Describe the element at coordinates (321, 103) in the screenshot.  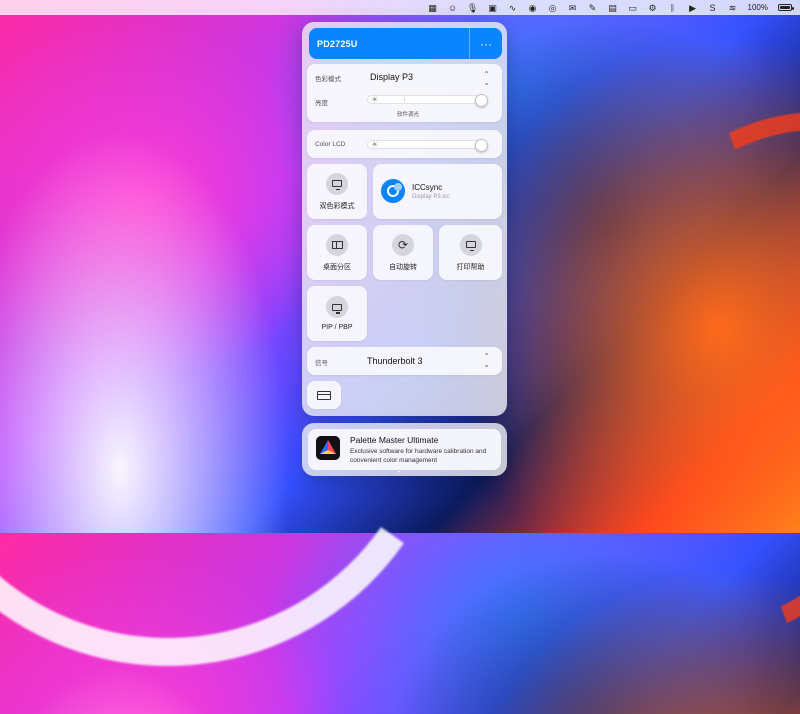
I see `brightness-label: 亮度` at that location.